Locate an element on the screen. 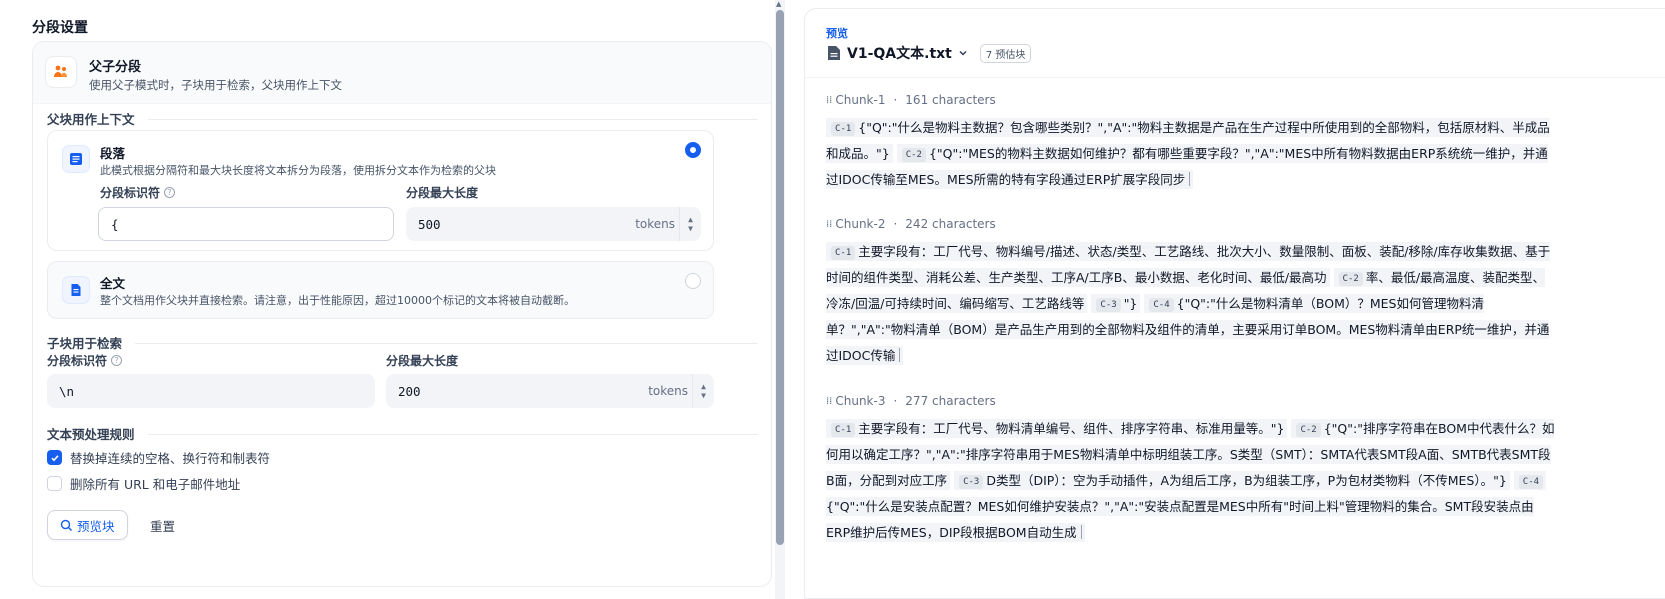  paragraph-icon is located at coordinates (76, 159).